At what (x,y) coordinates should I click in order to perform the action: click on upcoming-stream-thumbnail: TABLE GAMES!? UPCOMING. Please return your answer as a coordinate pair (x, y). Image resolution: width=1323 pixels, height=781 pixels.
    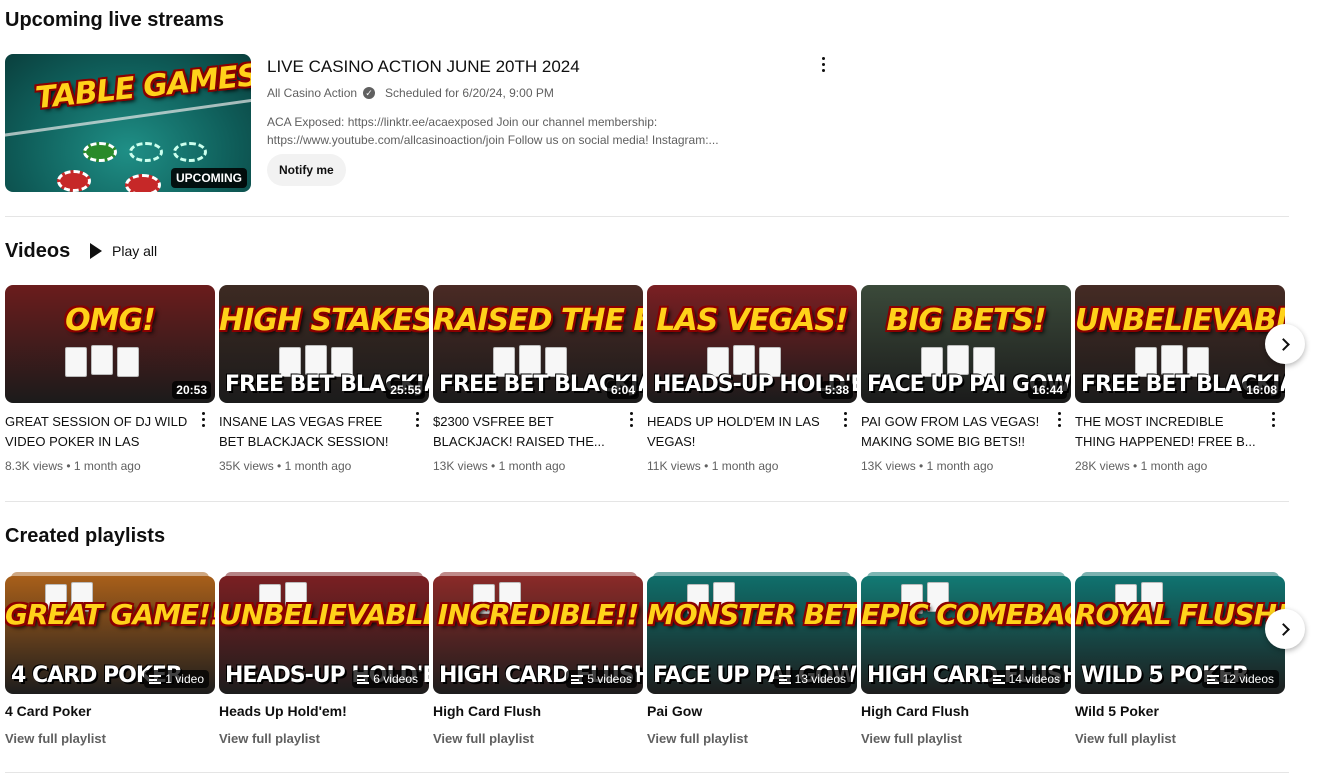
    Looking at the image, I should click on (128, 123).